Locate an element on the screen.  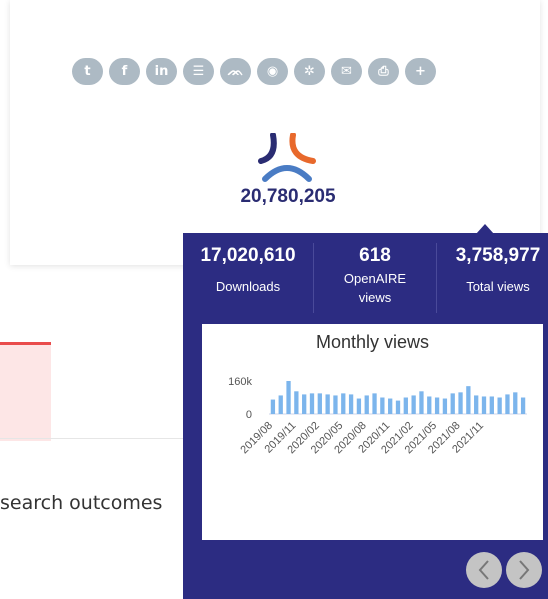
share-button-facebook: f is located at coordinates (124, 71).